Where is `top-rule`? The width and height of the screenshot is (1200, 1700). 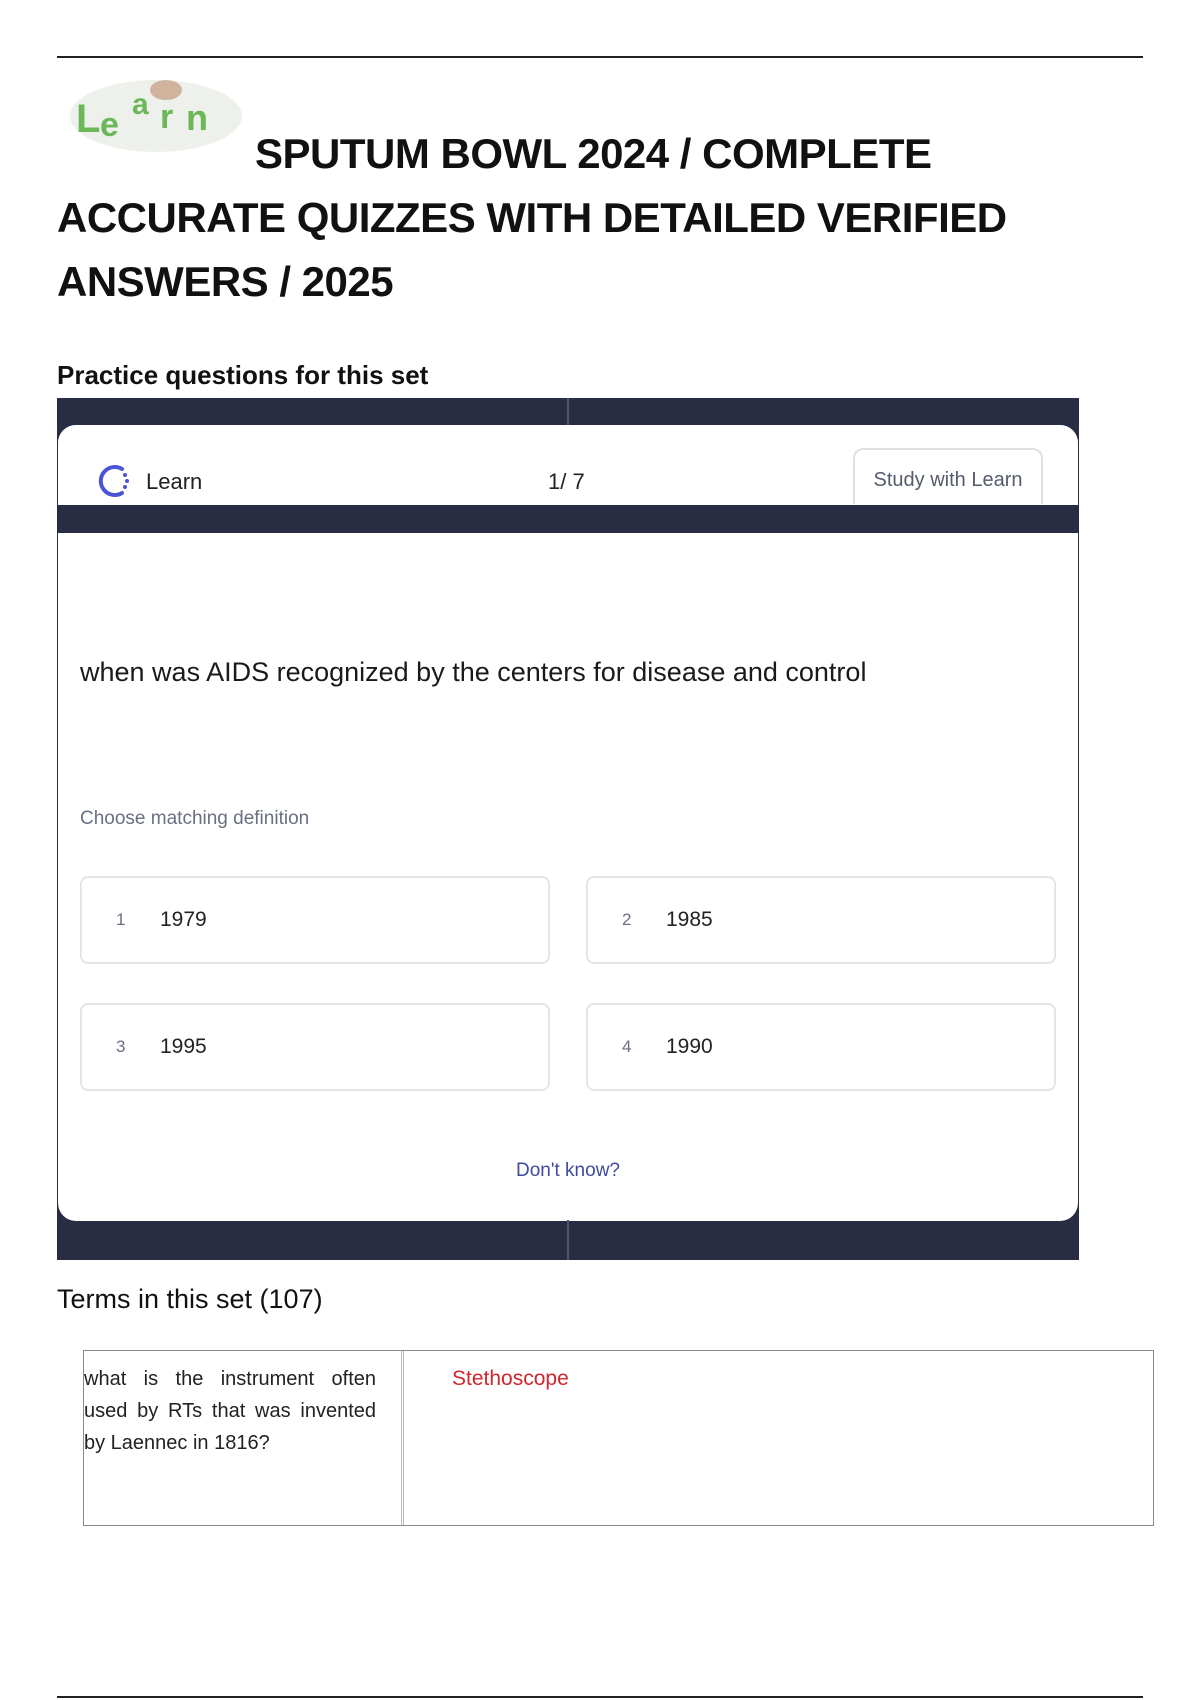
top-rule is located at coordinates (600, 57).